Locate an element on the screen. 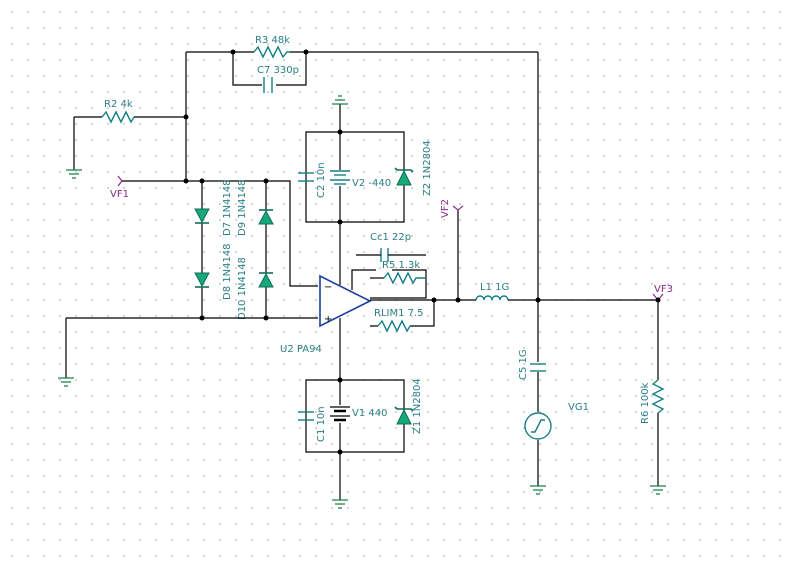 Image resolution: width=789 pixels, height=564 pixels. probe-vf2 is located at coordinates (458, 252).